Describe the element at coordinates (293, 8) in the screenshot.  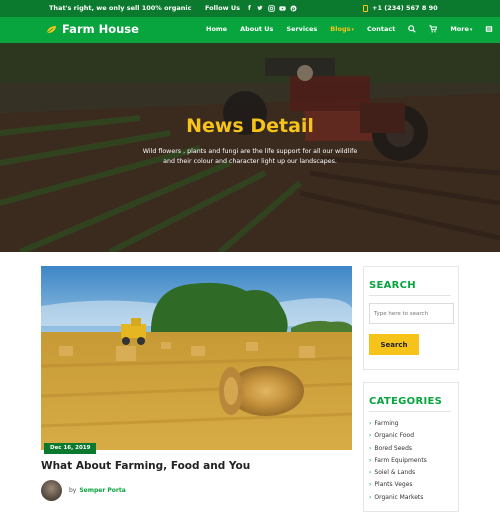
I see `pinterest-icon: p` at that location.